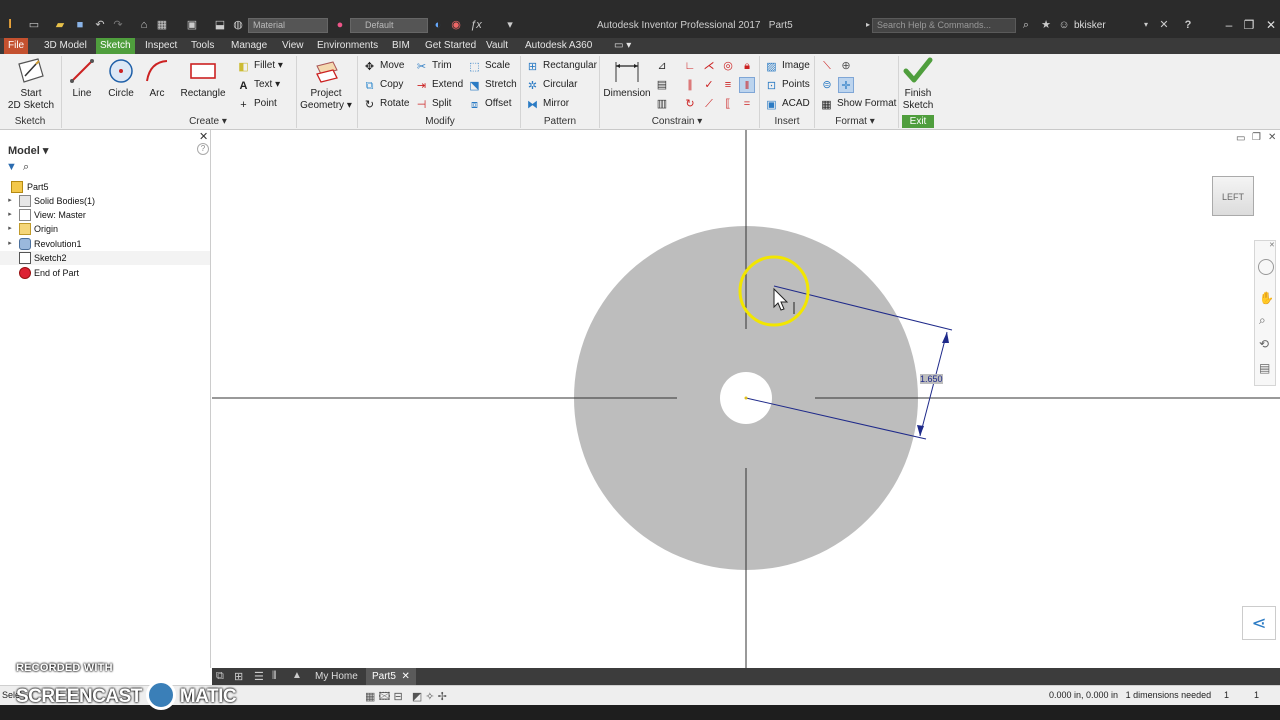  Describe the element at coordinates (662, 85) in the screenshot. I see `show-constraints-icon: ▤` at that location.